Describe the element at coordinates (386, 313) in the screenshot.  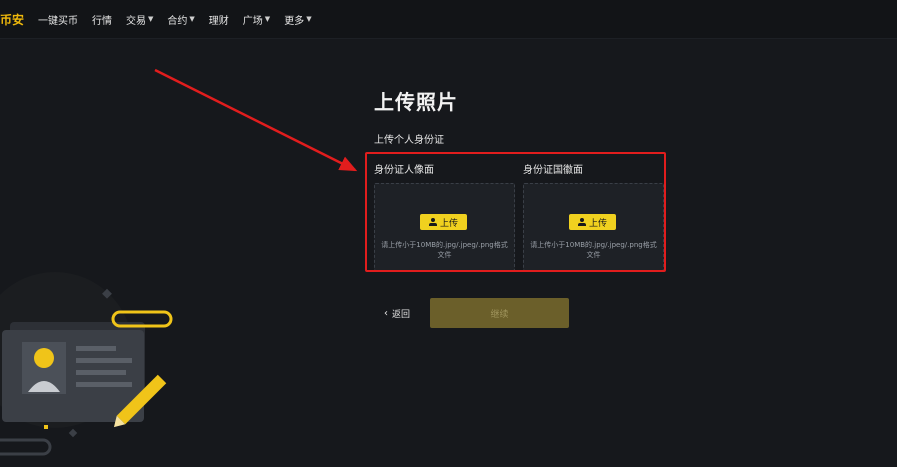
I see `chevron-left-icon: ‹` at that location.